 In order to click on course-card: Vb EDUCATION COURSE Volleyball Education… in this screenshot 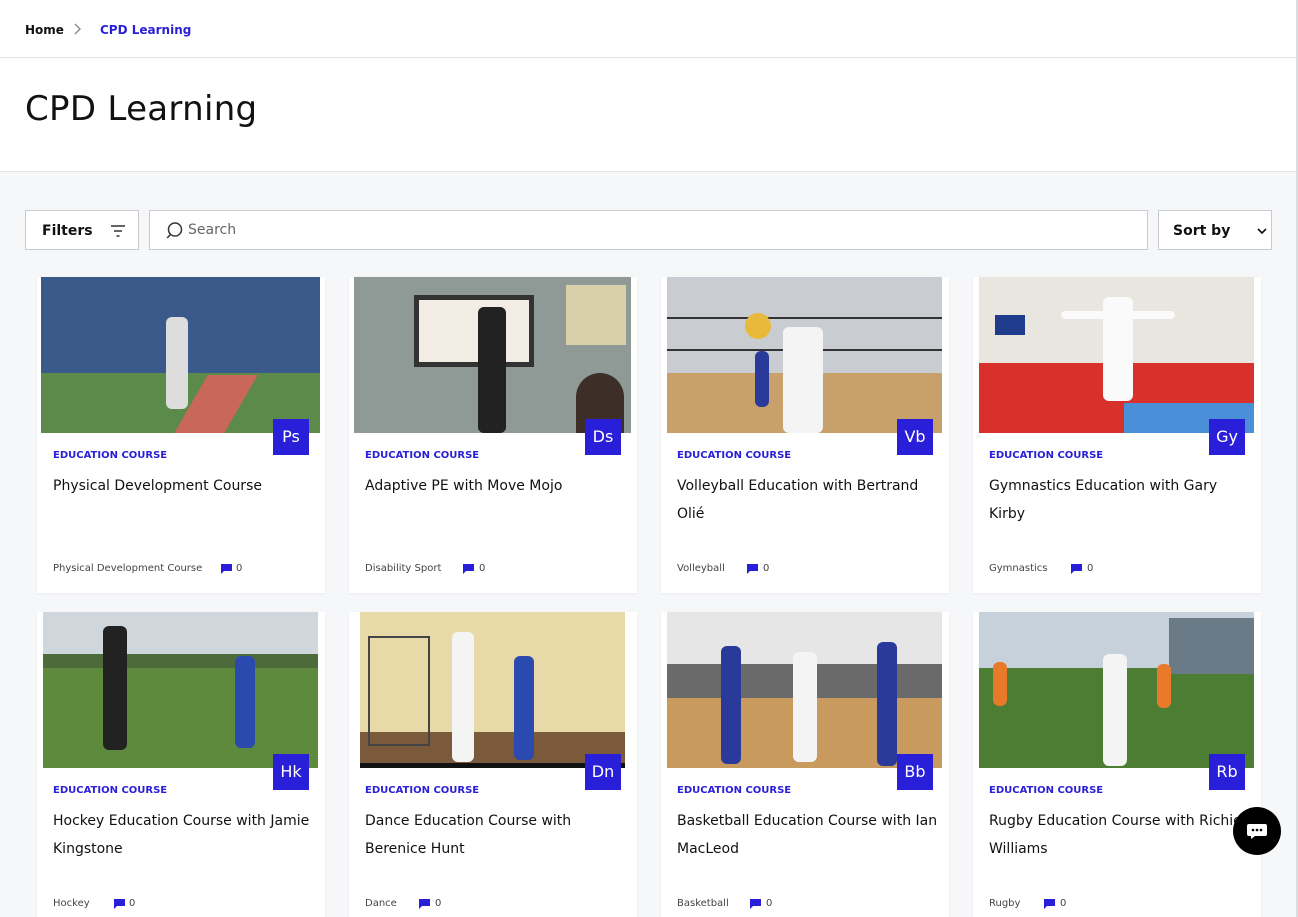, I will do `click(805, 435)`.